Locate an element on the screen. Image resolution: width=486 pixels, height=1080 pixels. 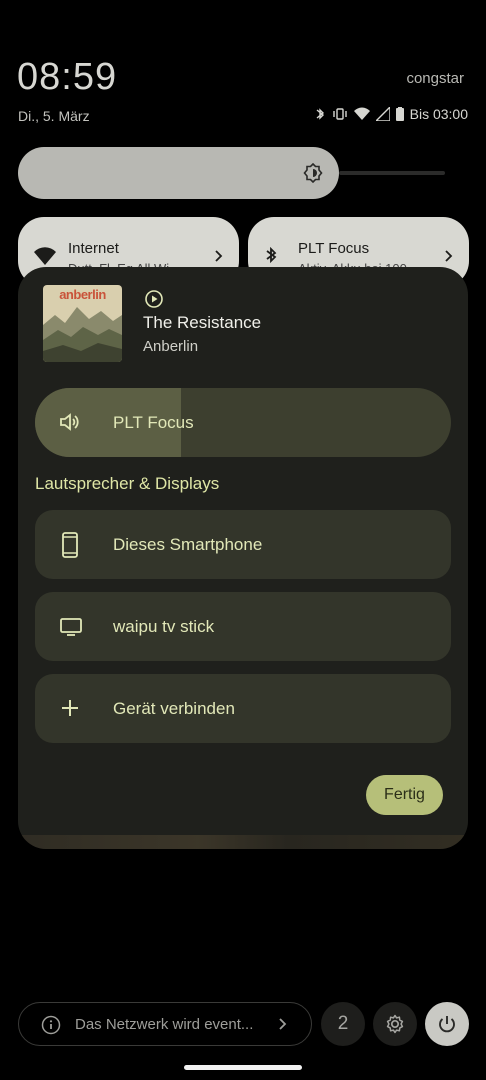
status-icons: Bis 03:00 is located at coordinates (391, 114).